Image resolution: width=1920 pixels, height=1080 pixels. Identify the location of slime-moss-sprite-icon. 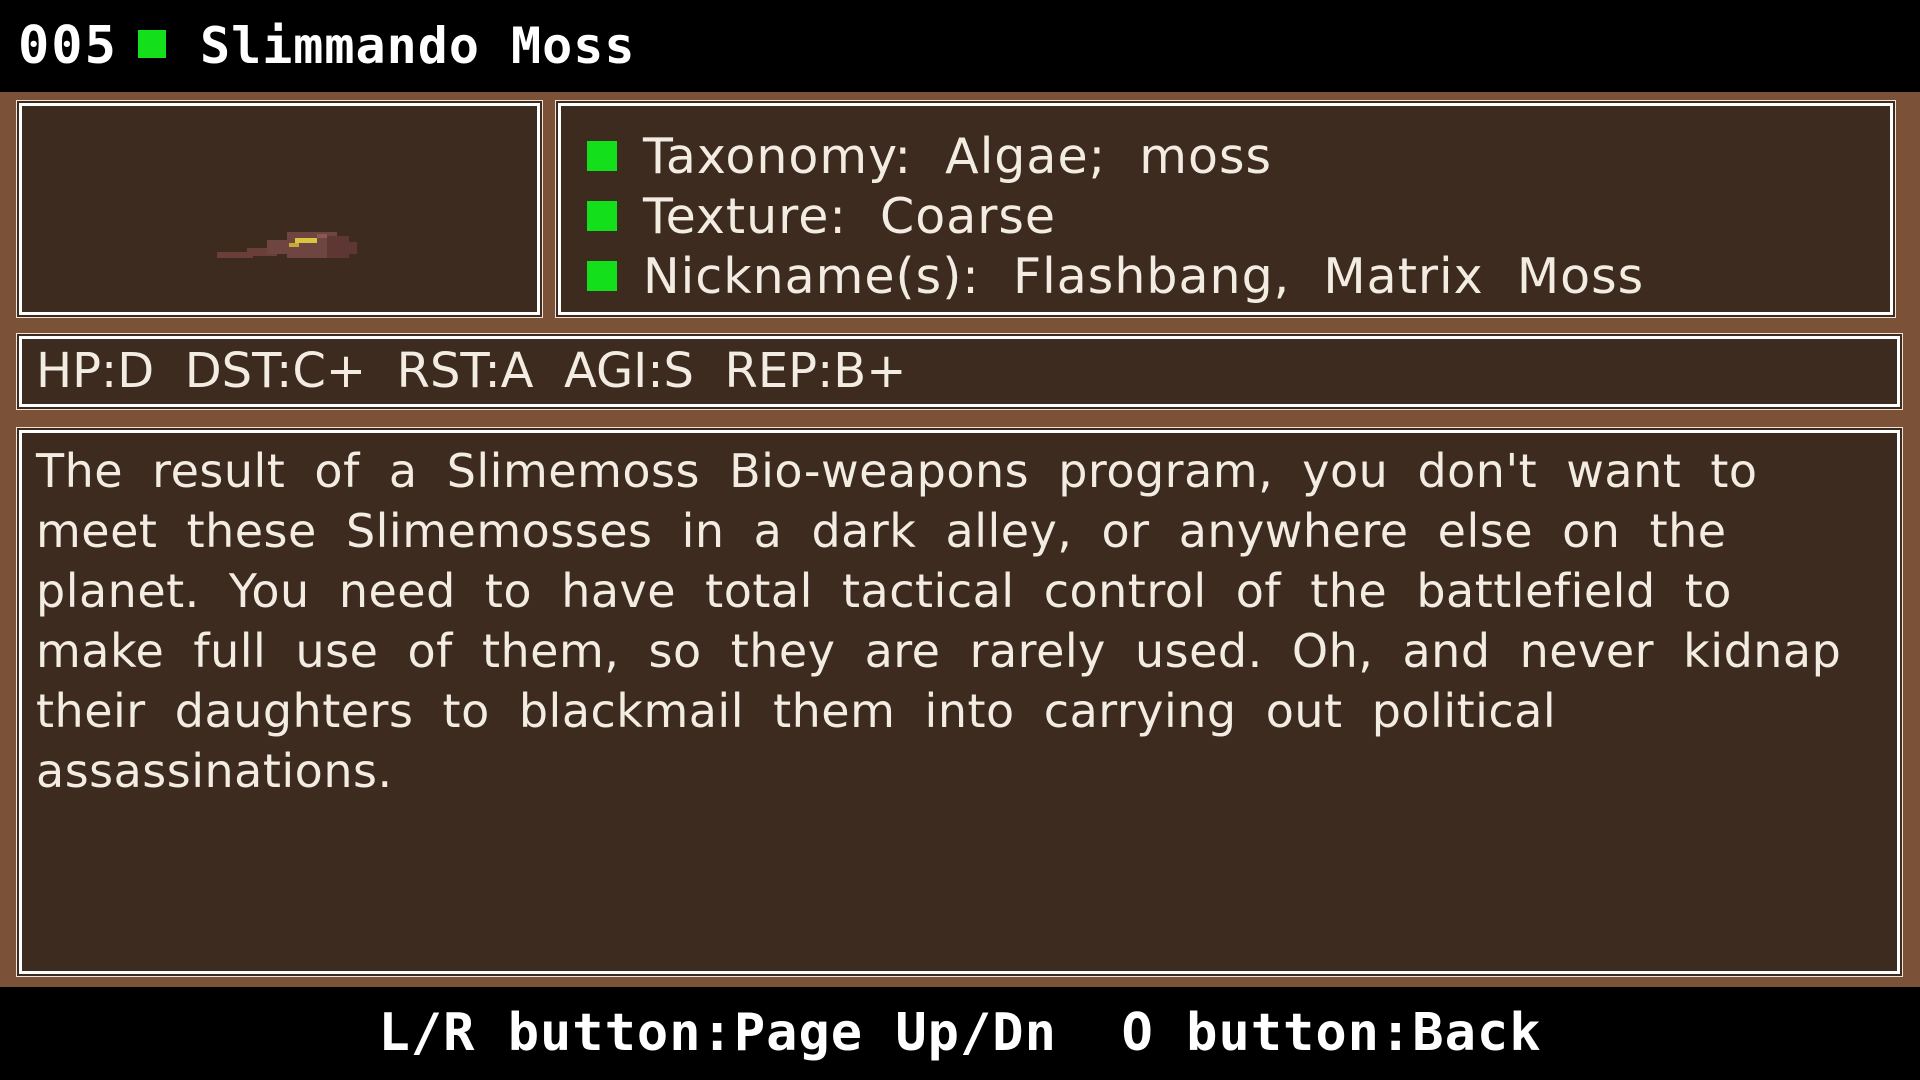
(287, 245).